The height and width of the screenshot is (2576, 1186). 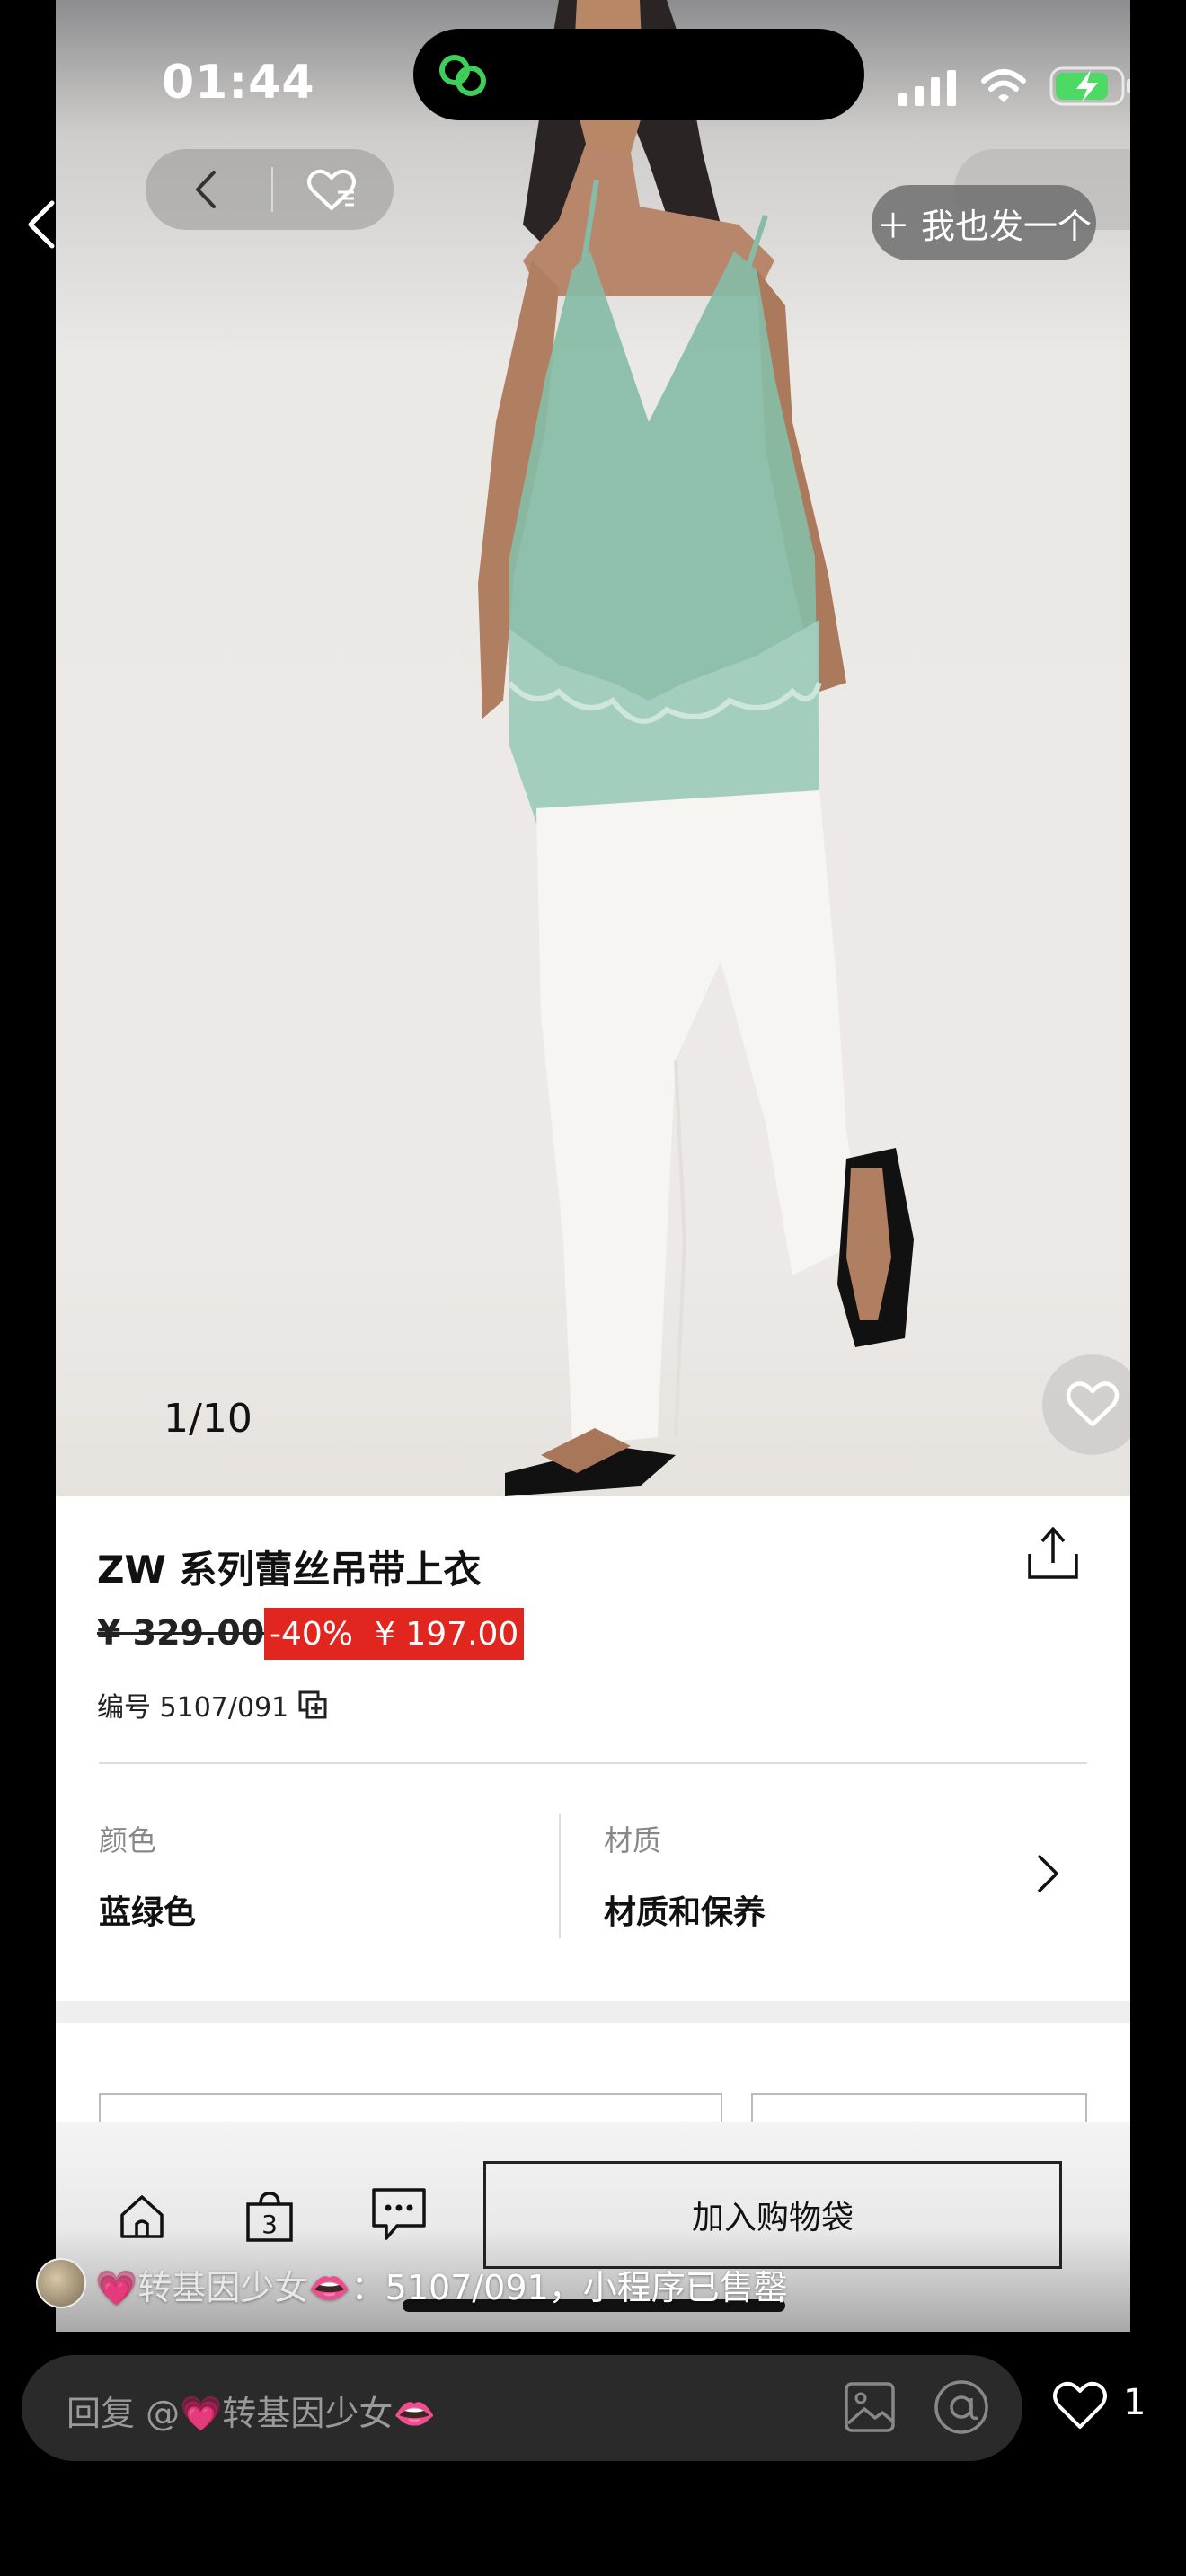 What do you see at coordinates (593, 2012) in the screenshot?
I see `section-separator` at bounding box center [593, 2012].